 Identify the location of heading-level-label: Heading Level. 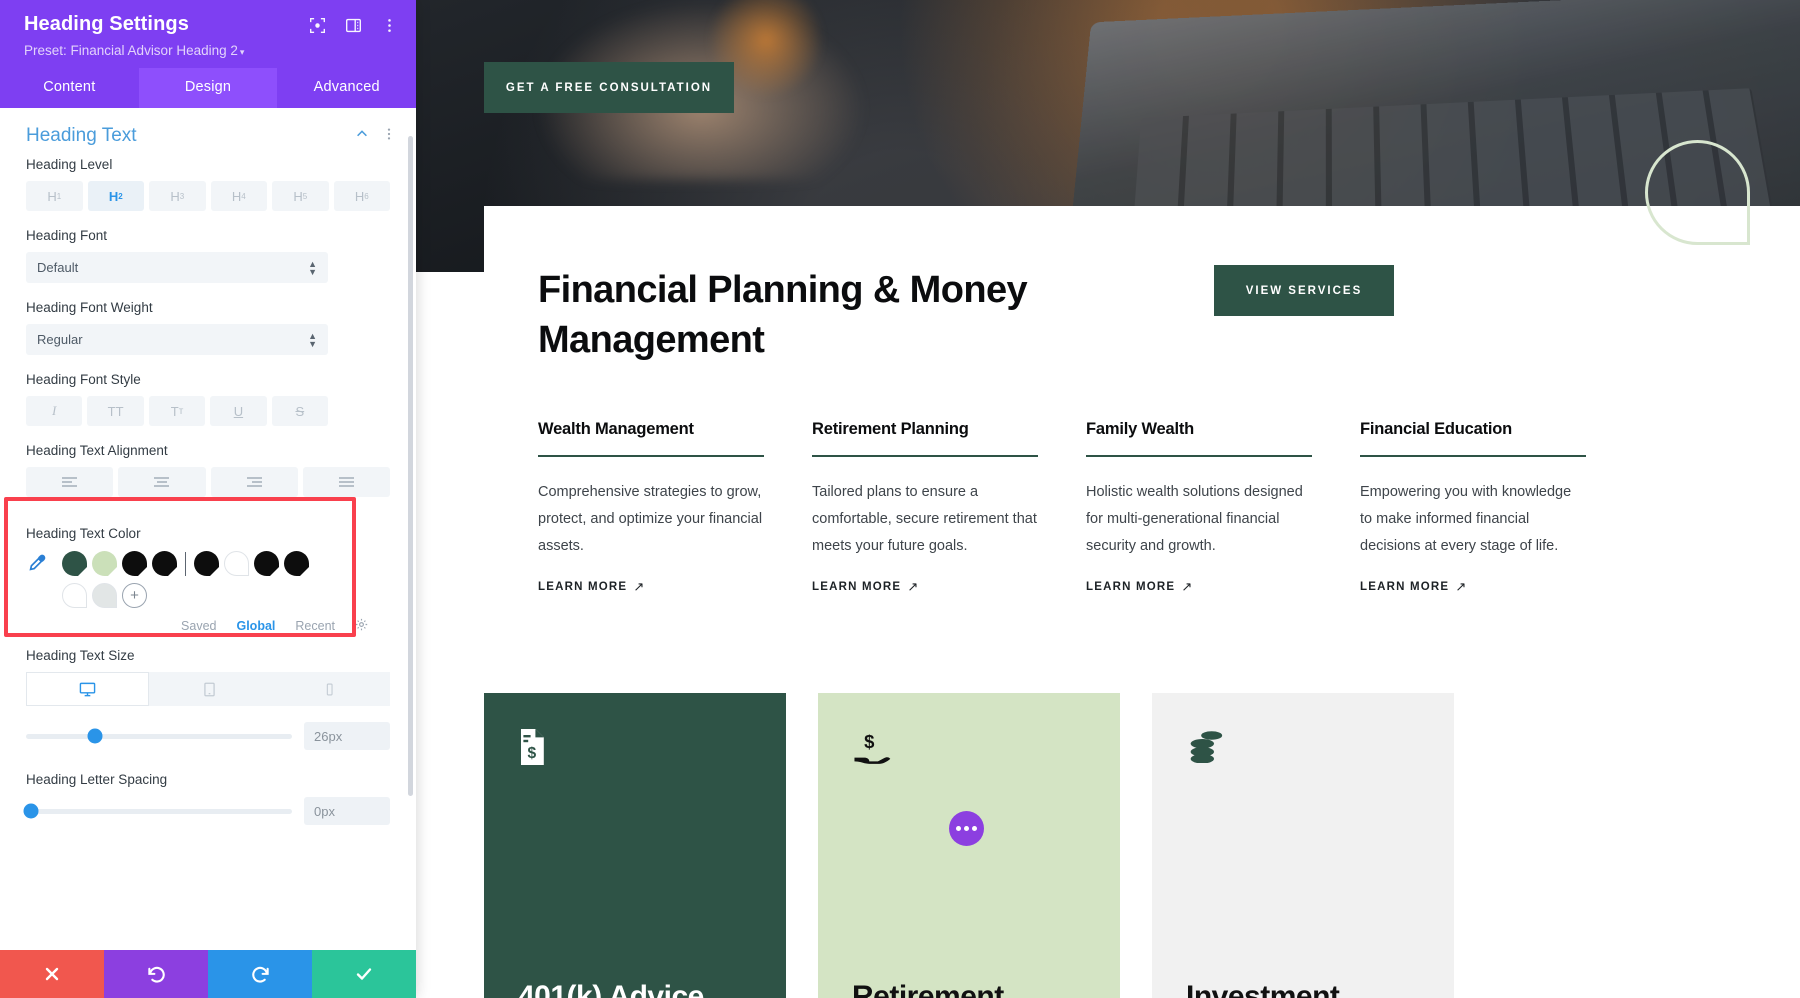
(69, 164).